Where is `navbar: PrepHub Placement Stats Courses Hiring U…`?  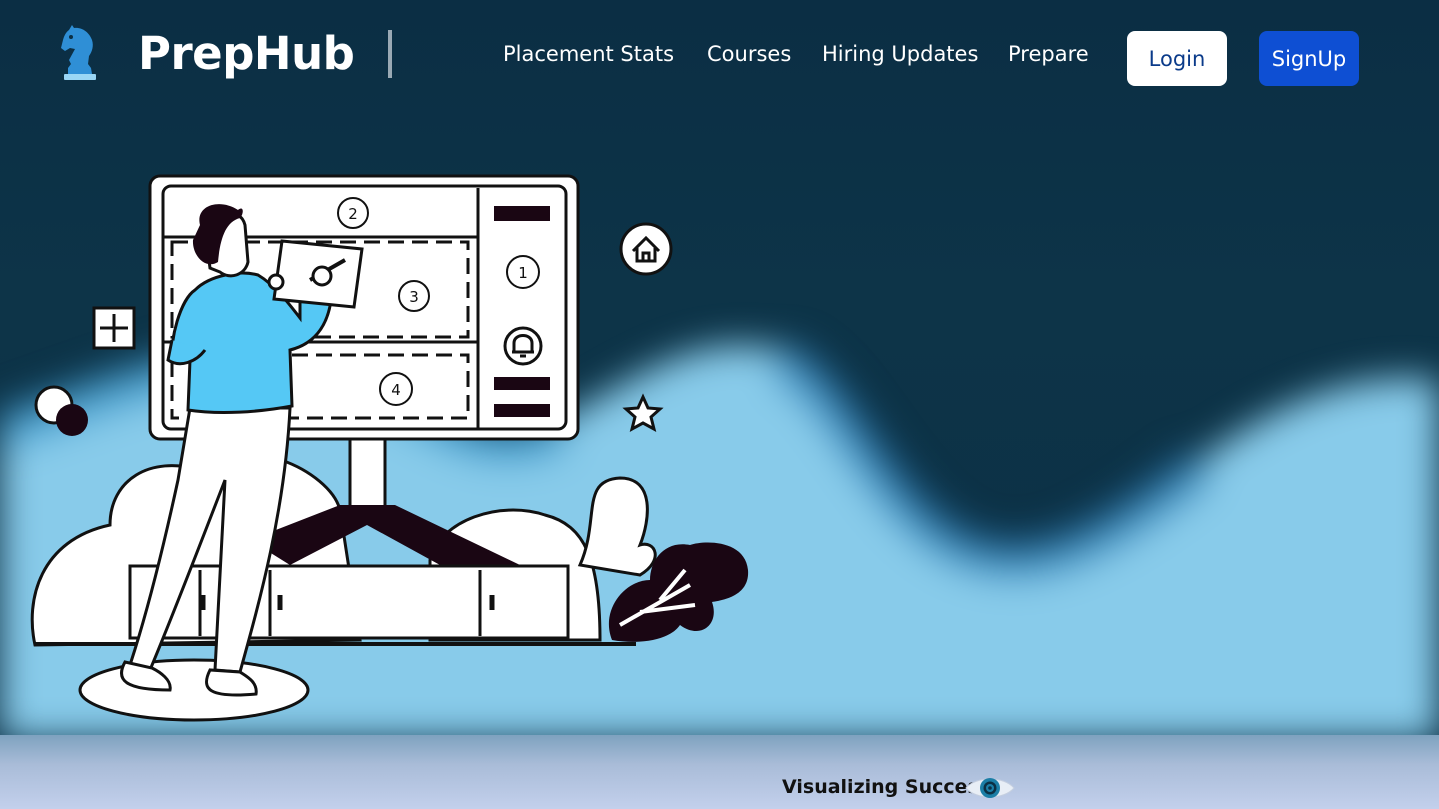
navbar: PrepHub Placement Stats Courses Hiring U… is located at coordinates (719, 55).